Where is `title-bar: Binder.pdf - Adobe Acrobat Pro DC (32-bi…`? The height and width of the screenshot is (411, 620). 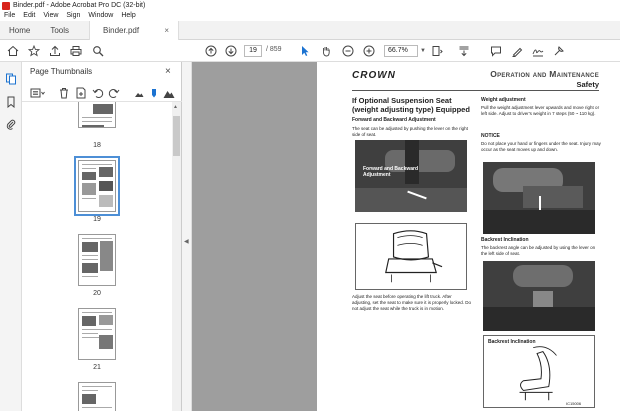 title-bar: Binder.pdf - Adobe Acrobat Pro DC (32-bi… is located at coordinates (310, 5).